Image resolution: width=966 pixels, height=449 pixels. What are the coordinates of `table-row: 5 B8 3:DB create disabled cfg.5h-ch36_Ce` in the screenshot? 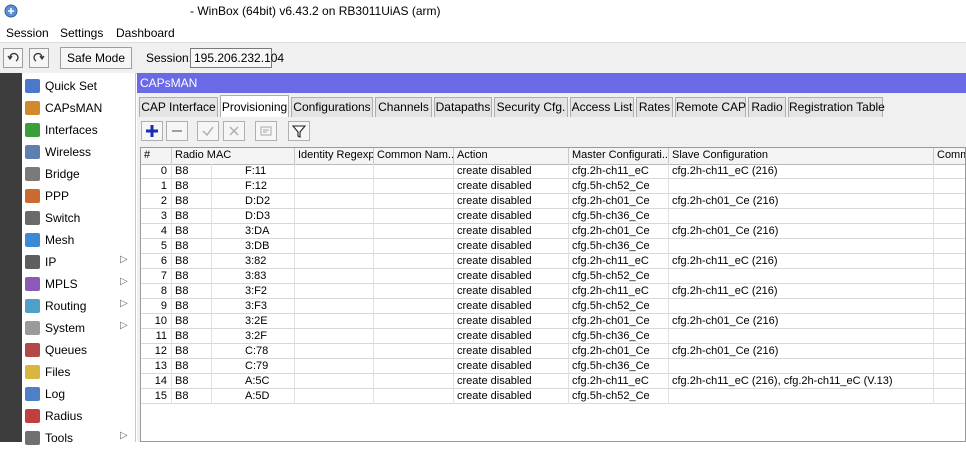 It's located at (553, 246).